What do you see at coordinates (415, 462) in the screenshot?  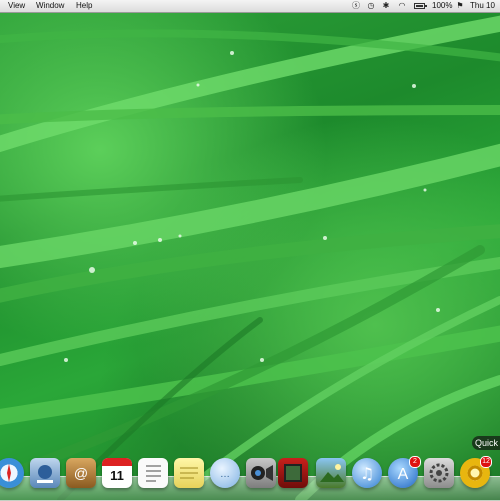 I see `app-store-badge: 2` at bounding box center [415, 462].